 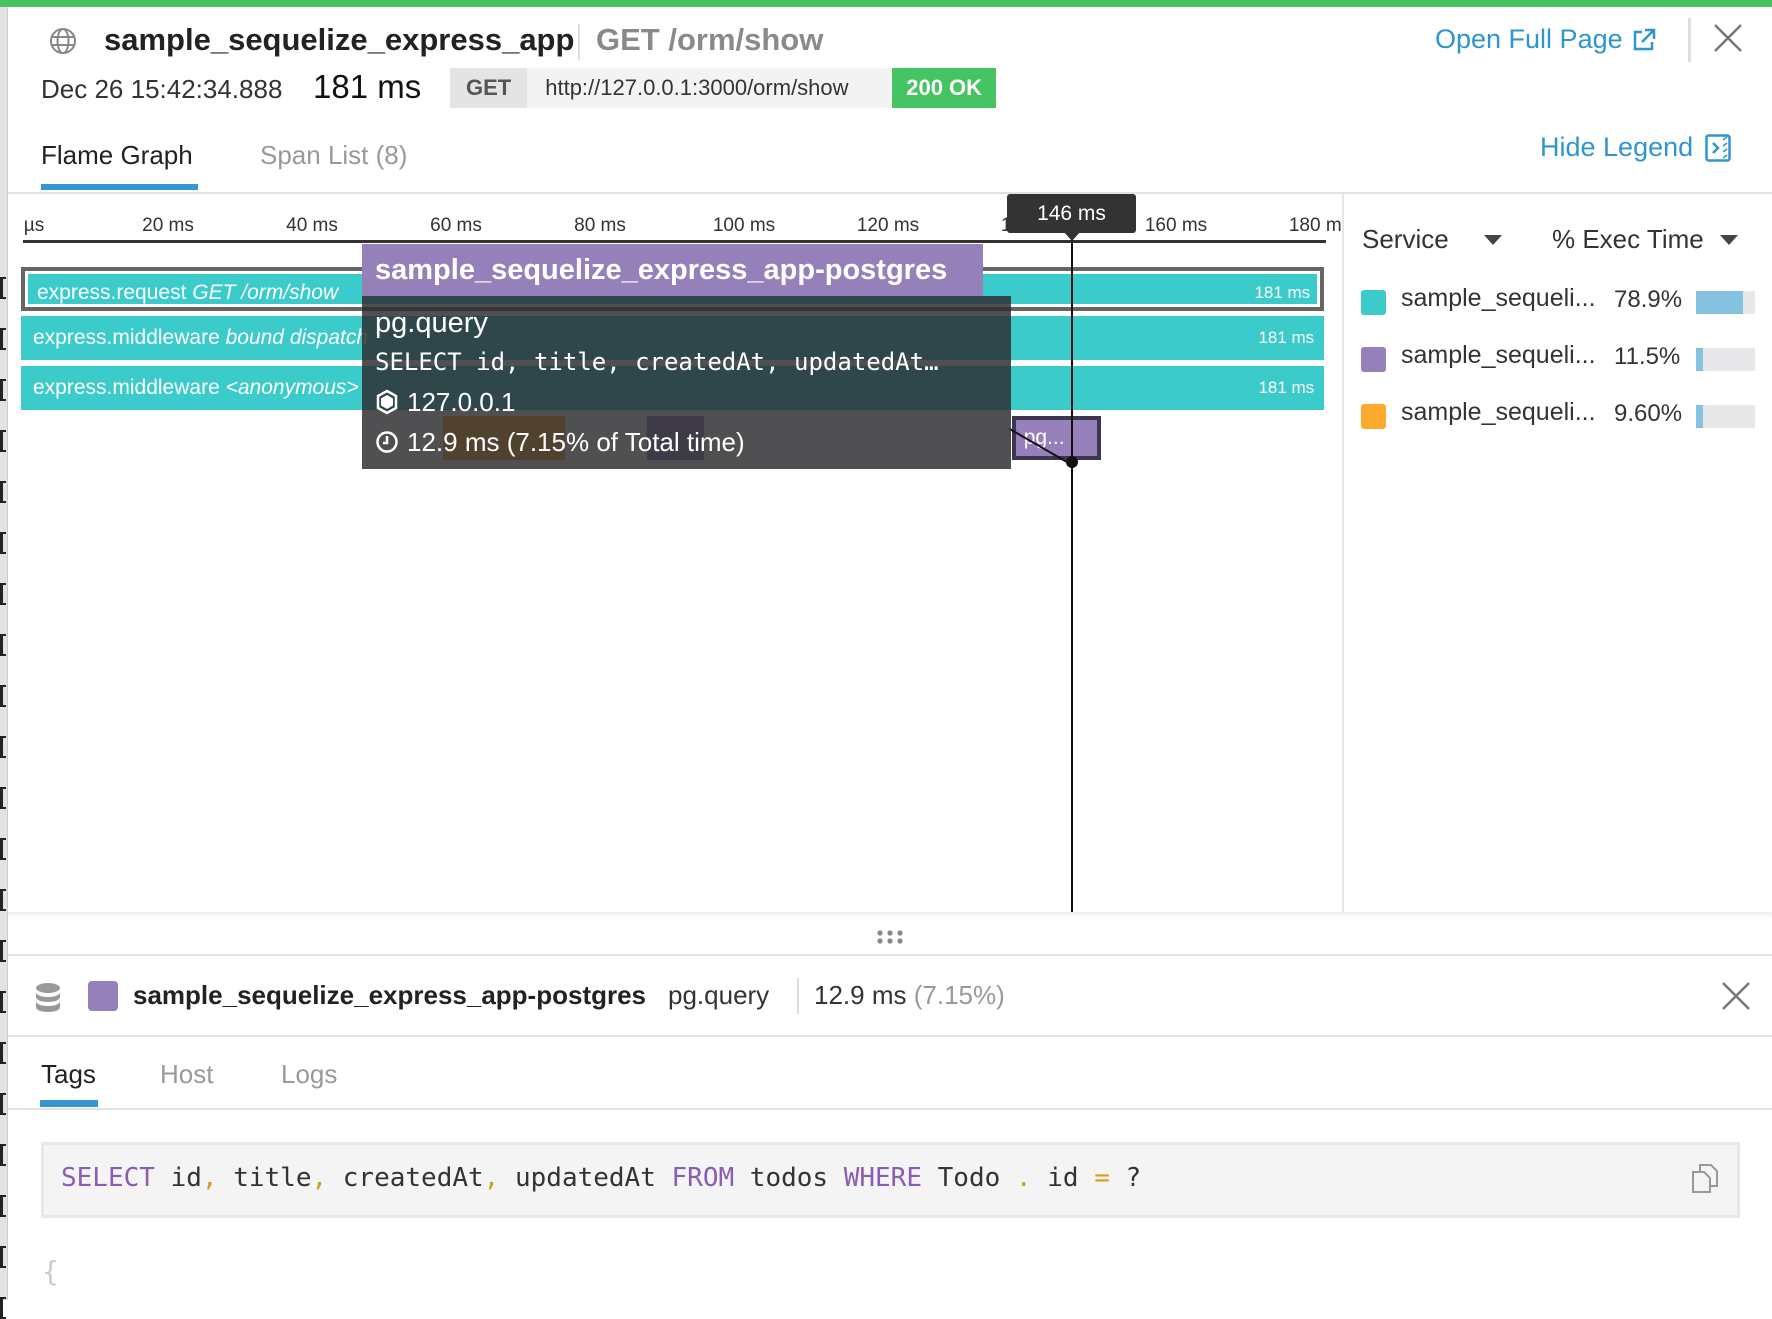 What do you see at coordinates (860, 995) in the screenshot?
I see `span-duration-value: 12.9 ms` at bounding box center [860, 995].